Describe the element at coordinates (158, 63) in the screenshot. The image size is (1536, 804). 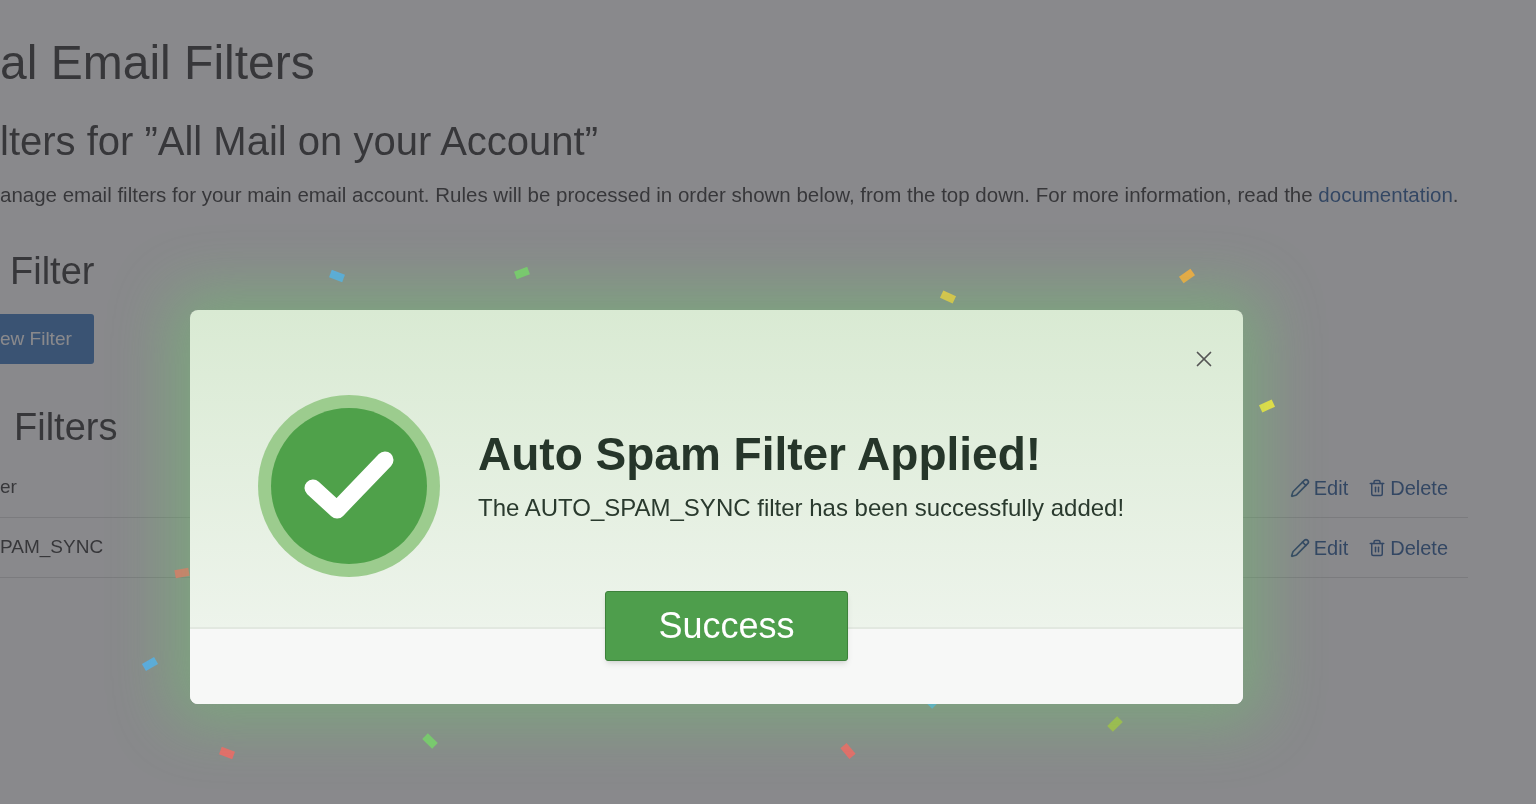
I see `page-title: al Email Filters` at that location.